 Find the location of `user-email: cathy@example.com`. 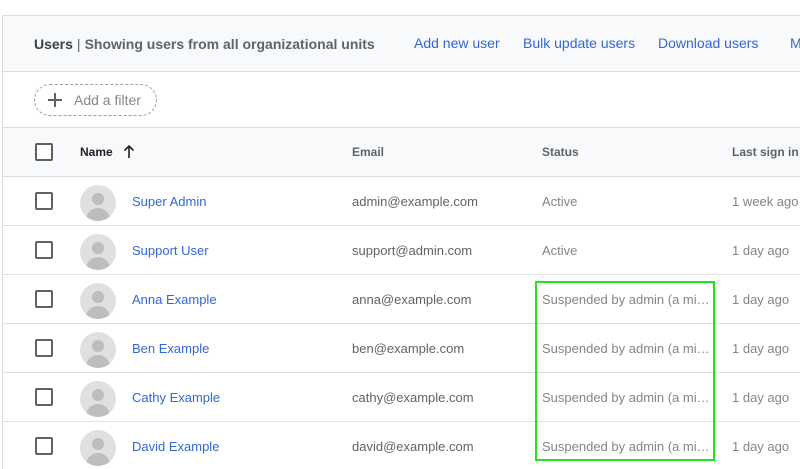

user-email: cathy@example.com is located at coordinates (413, 397).